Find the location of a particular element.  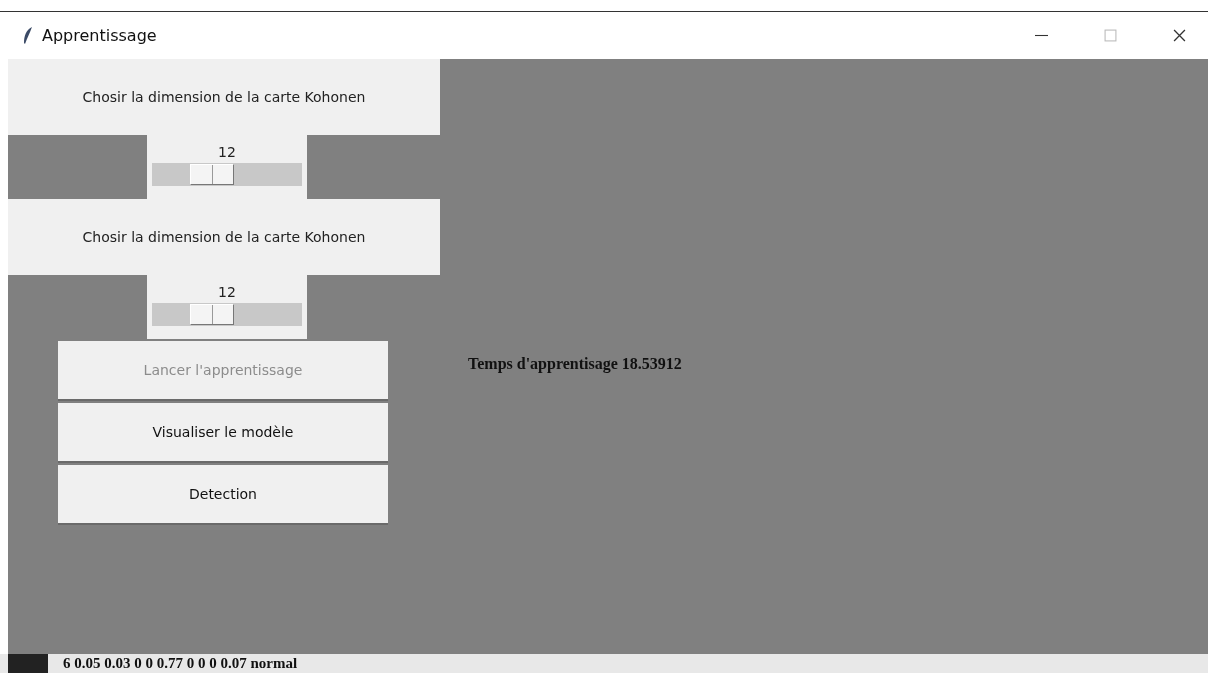

close-icon is located at coordinates (1179, 35).